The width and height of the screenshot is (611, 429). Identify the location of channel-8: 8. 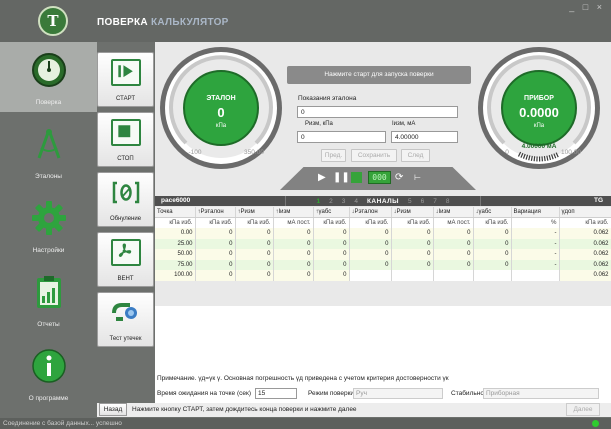
(448, 201).